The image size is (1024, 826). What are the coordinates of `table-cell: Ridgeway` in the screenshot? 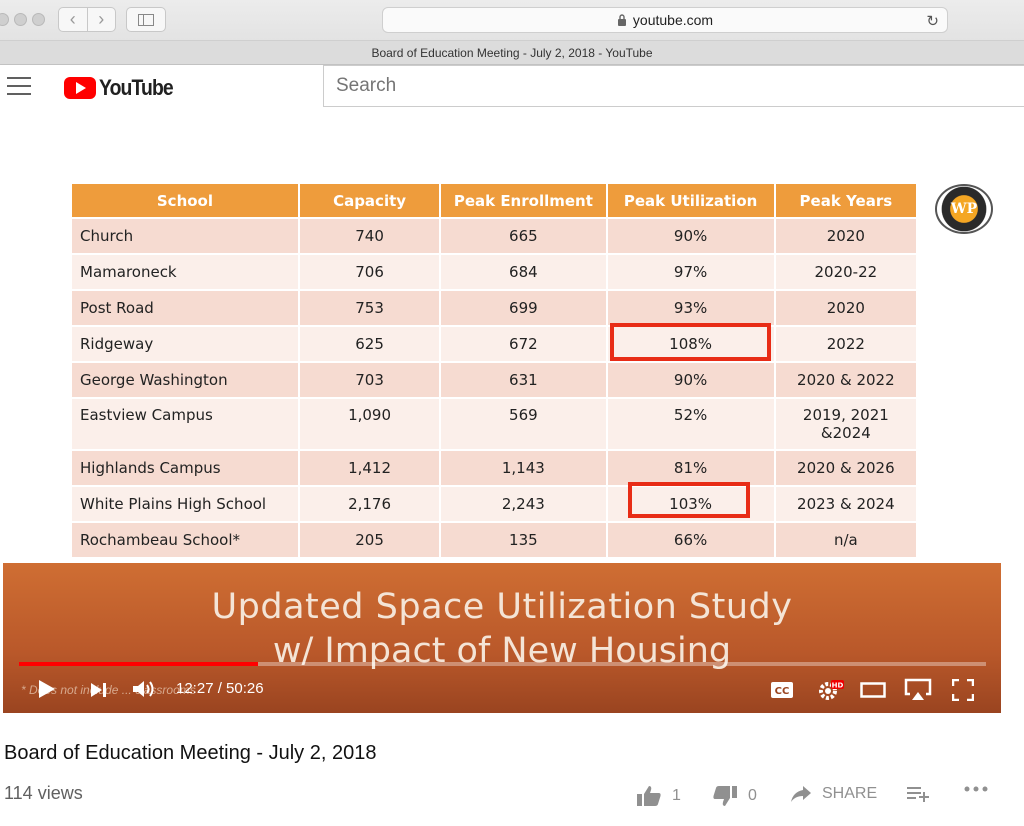 It's located at (185, 344).